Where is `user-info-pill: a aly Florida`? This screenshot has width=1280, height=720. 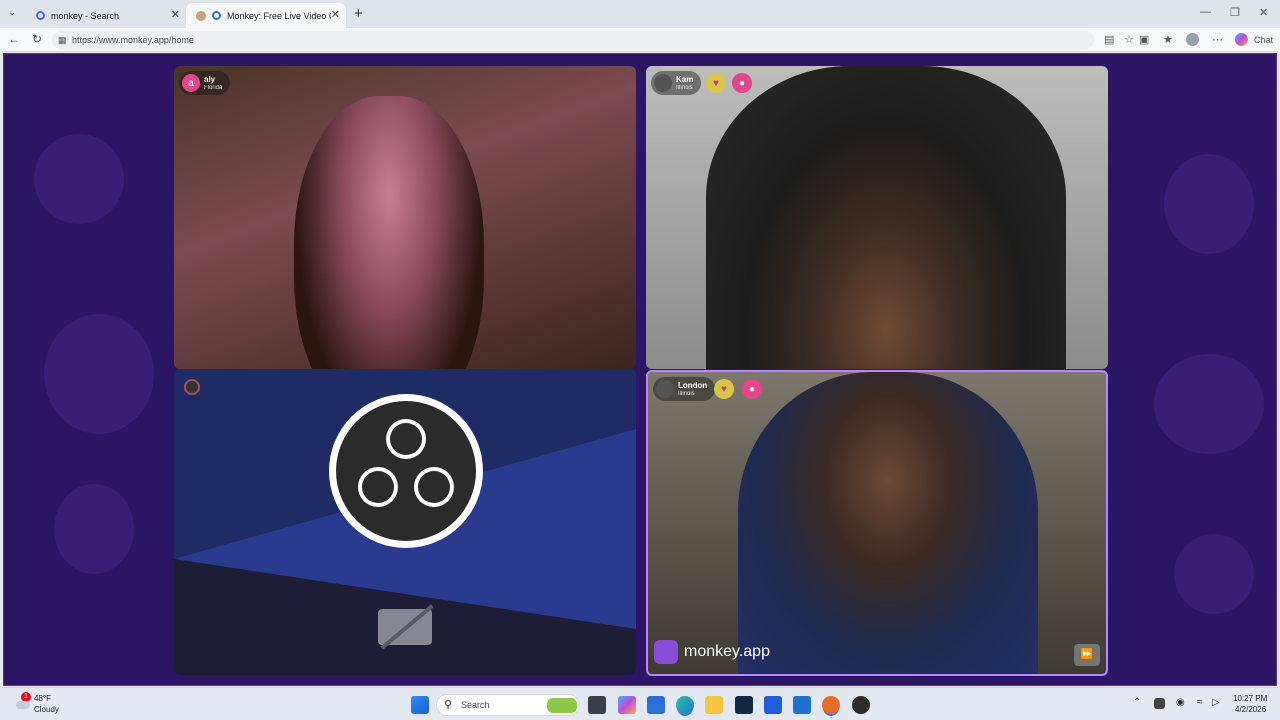
user-info-pill: a aly Florida is located at coordinates (205, 83).